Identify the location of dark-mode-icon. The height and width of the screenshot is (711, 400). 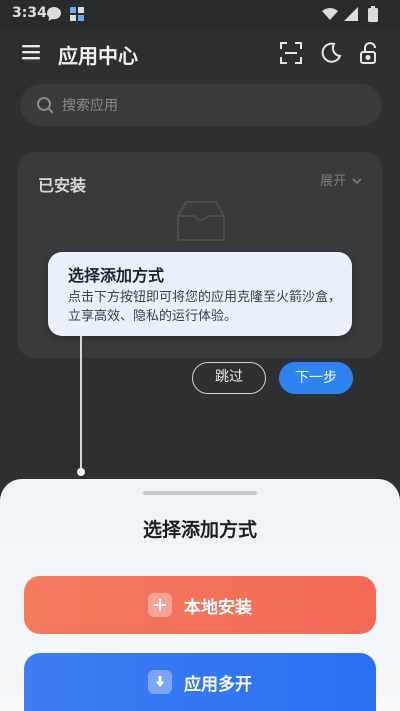
(331, 55).